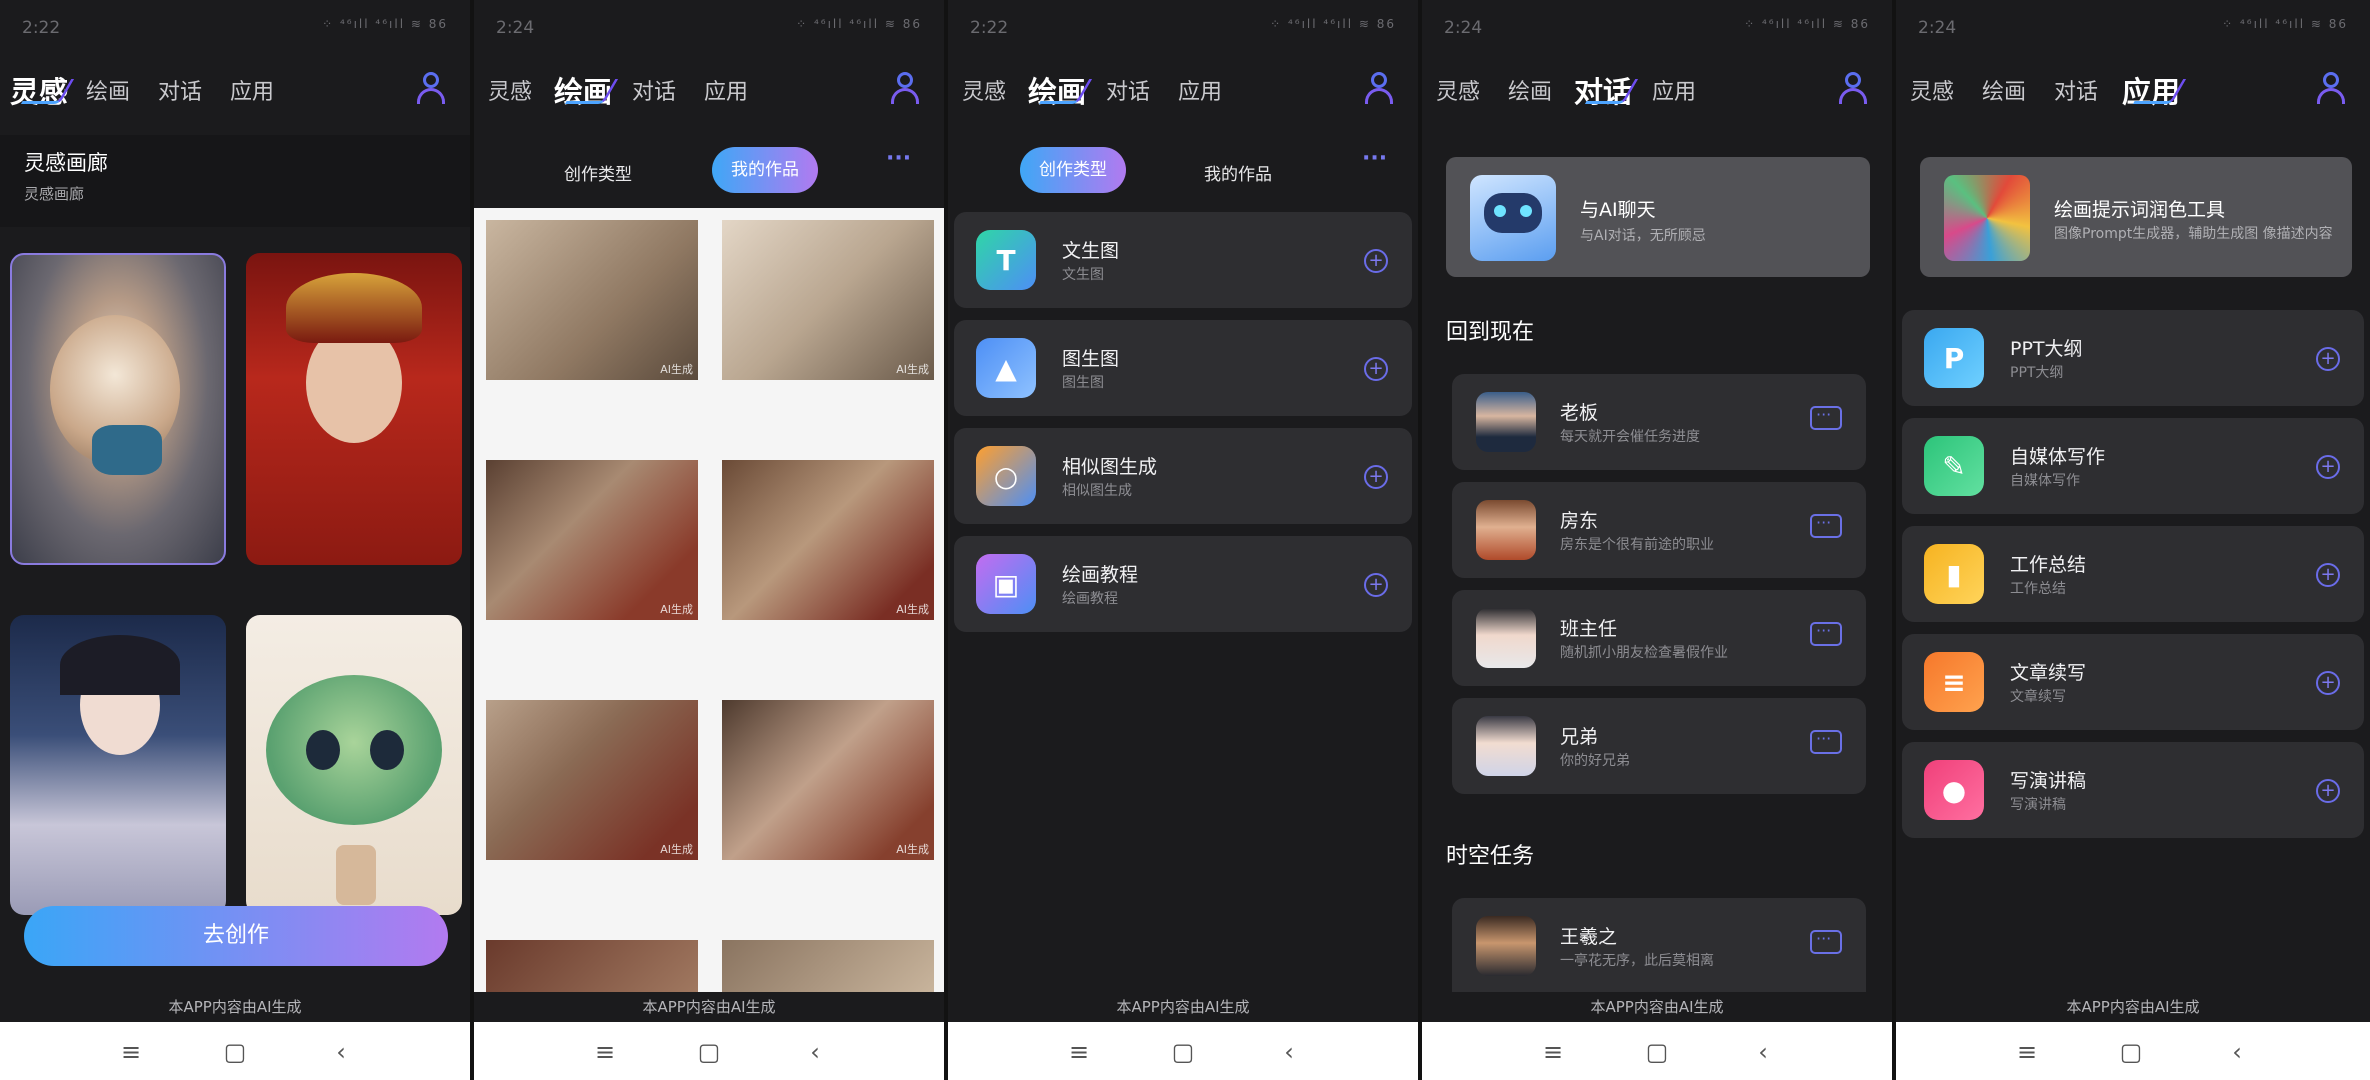 The width and height of the screenshot is (2370, 1080). Describe the element at coordinates (1183, 476) in the screenshot. I see `creation-item: ○ 相似图生成 相似图生成 +` at that location.